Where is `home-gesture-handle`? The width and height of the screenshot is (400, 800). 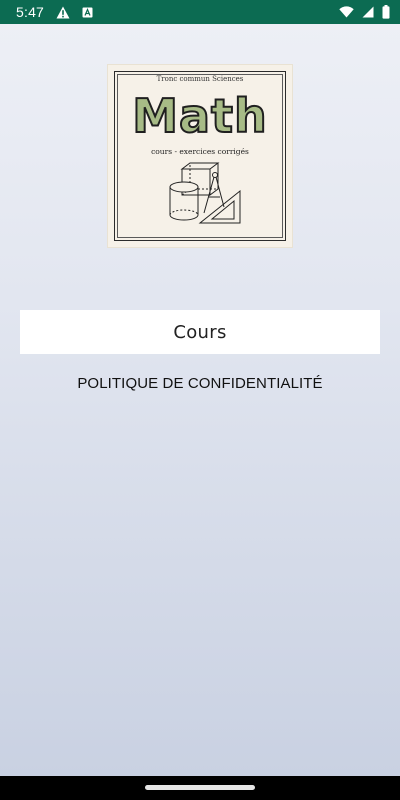 home-gesture-handle is located at coordinates (200, 787).